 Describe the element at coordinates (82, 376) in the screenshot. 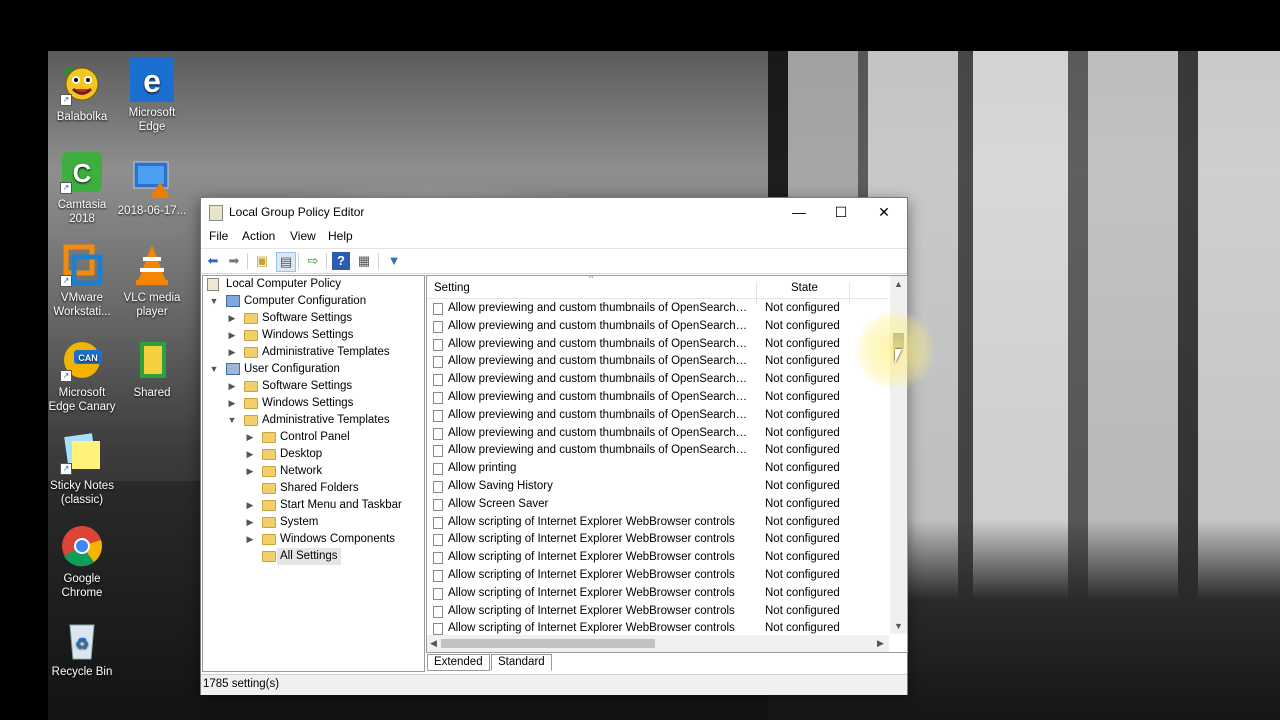

I see `desktop-icon-edge-canary: CAN ↗ Microsoft Edge Canary` at that location.